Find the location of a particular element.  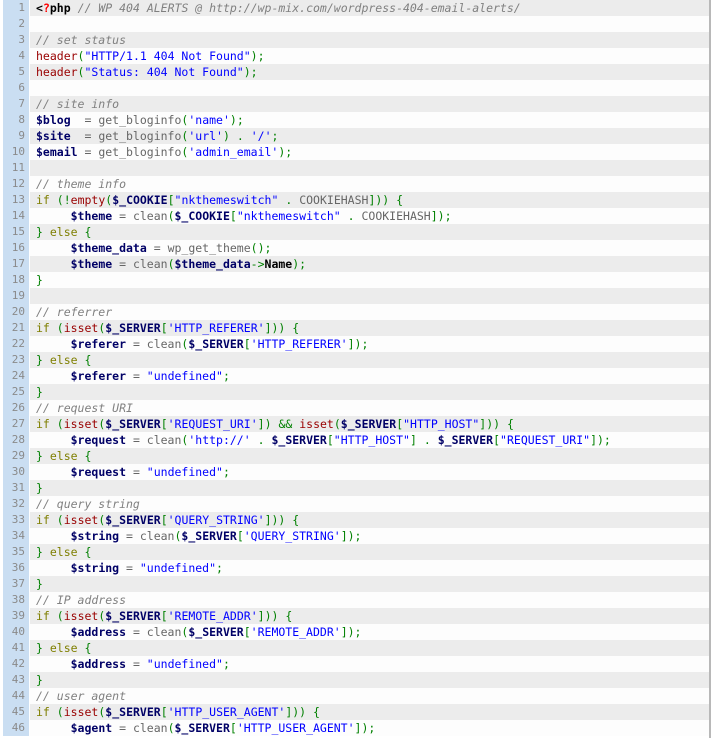

line-number: 27 is located at coordinates (16, 424).